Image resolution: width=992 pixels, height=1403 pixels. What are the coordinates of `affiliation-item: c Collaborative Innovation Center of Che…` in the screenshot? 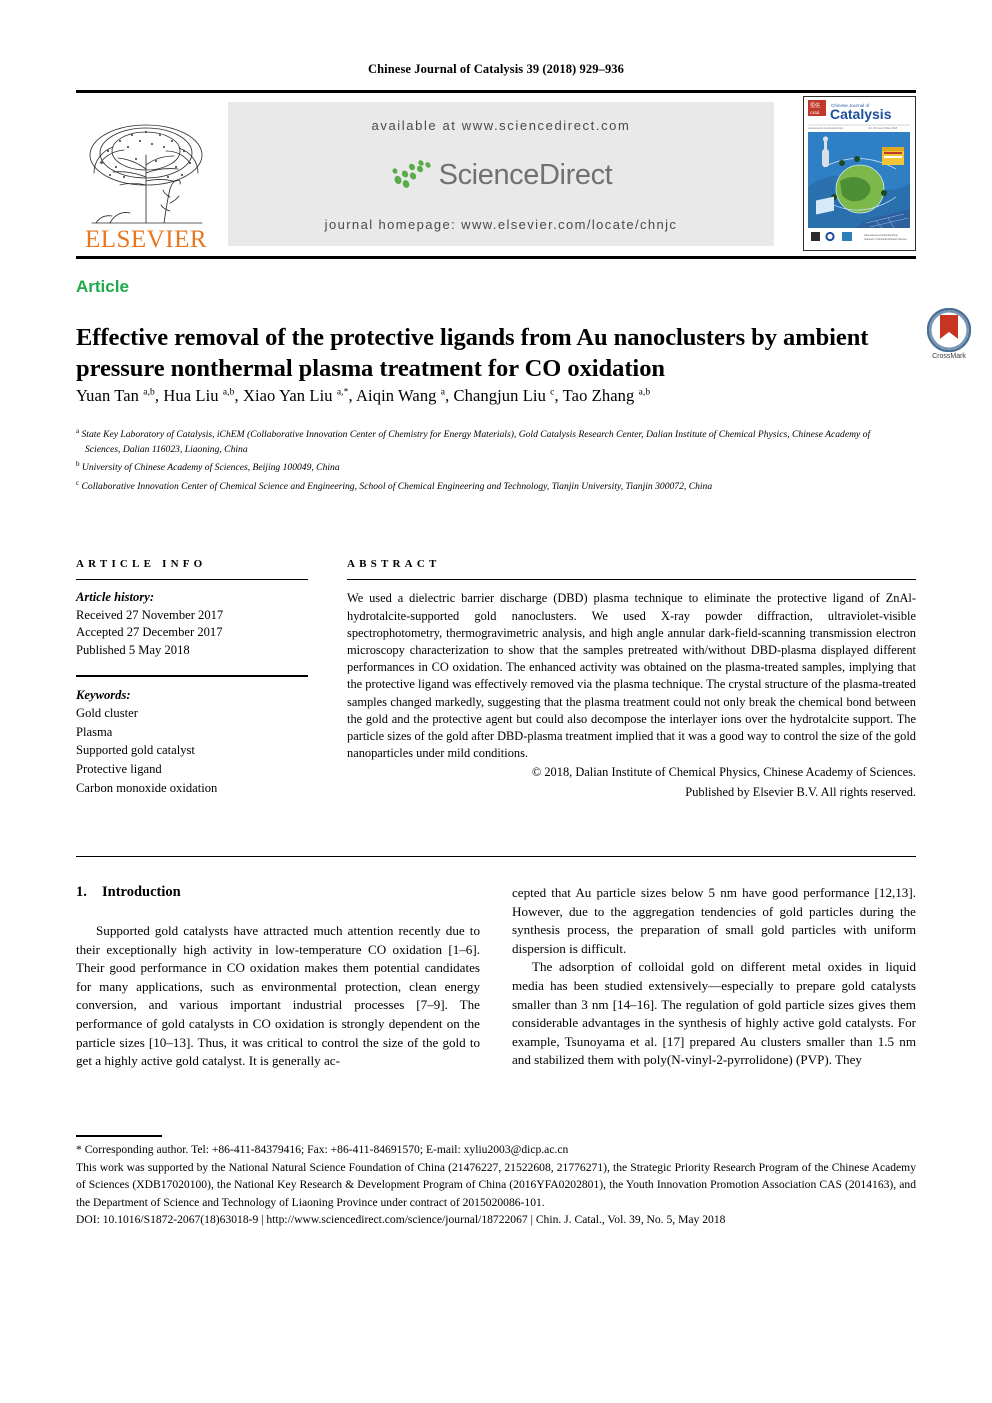 It's located at (490, 485).